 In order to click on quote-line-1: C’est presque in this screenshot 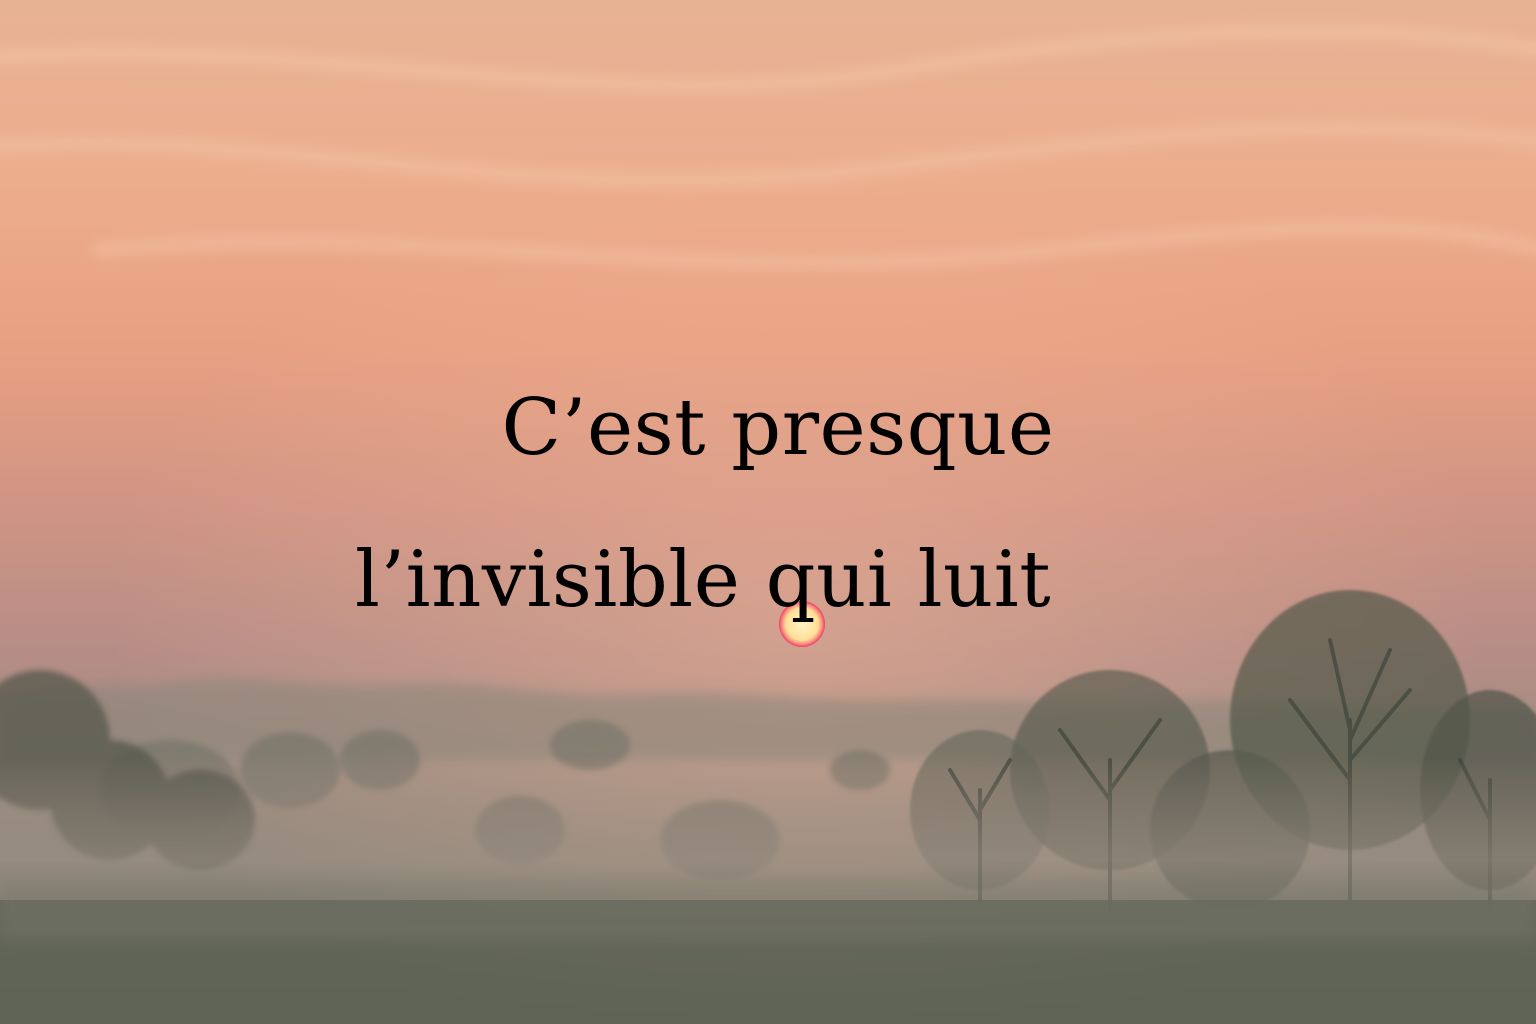, I will do `click(778, 428)`.